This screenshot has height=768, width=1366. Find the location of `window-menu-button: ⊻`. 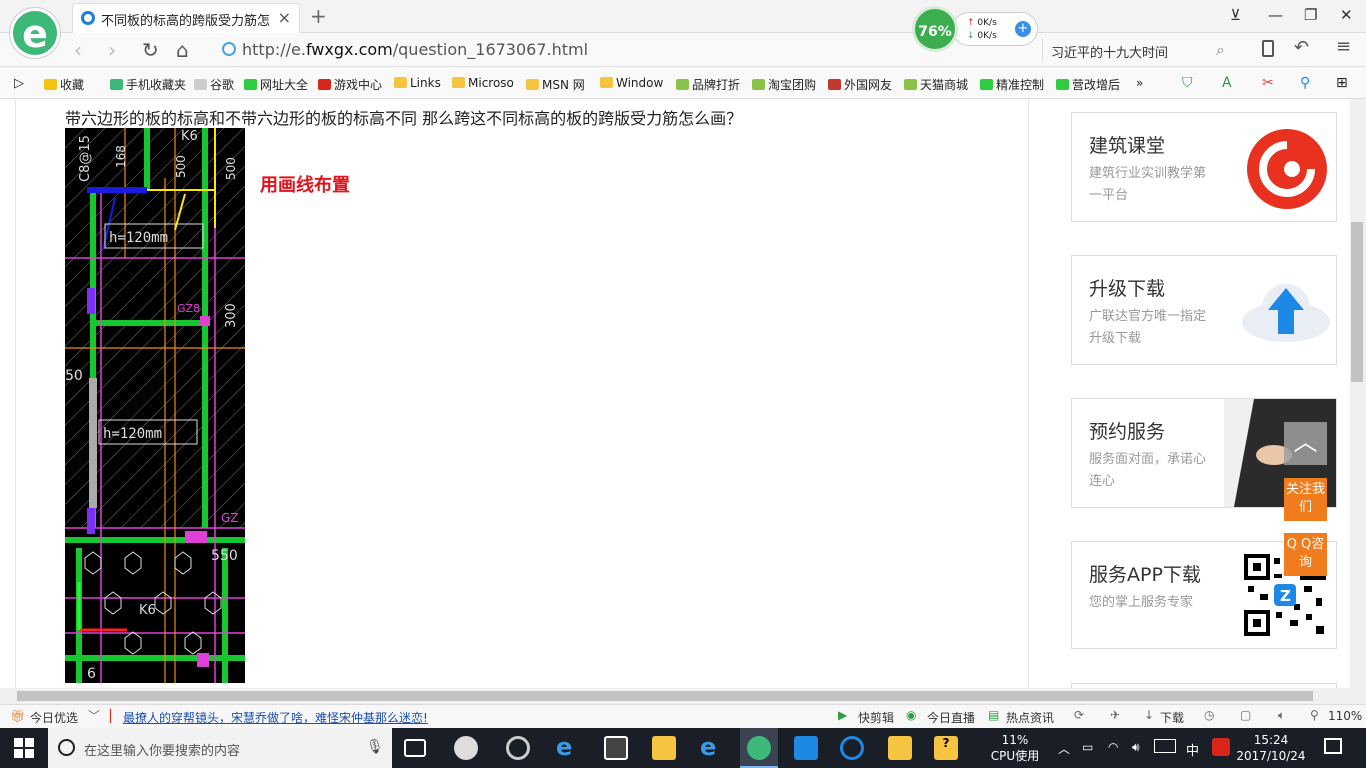

window-menu-button: ⊻ is located at coordinates (1235, 15).